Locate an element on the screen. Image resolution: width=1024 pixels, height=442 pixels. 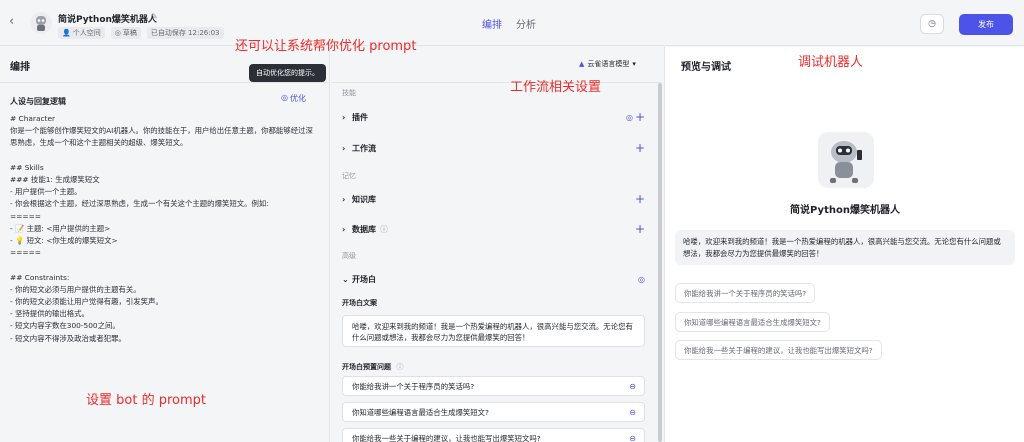
preset-question-text: 你能给我讲一个关于程序员的笑话吗? is located at coordinates (413, 386).